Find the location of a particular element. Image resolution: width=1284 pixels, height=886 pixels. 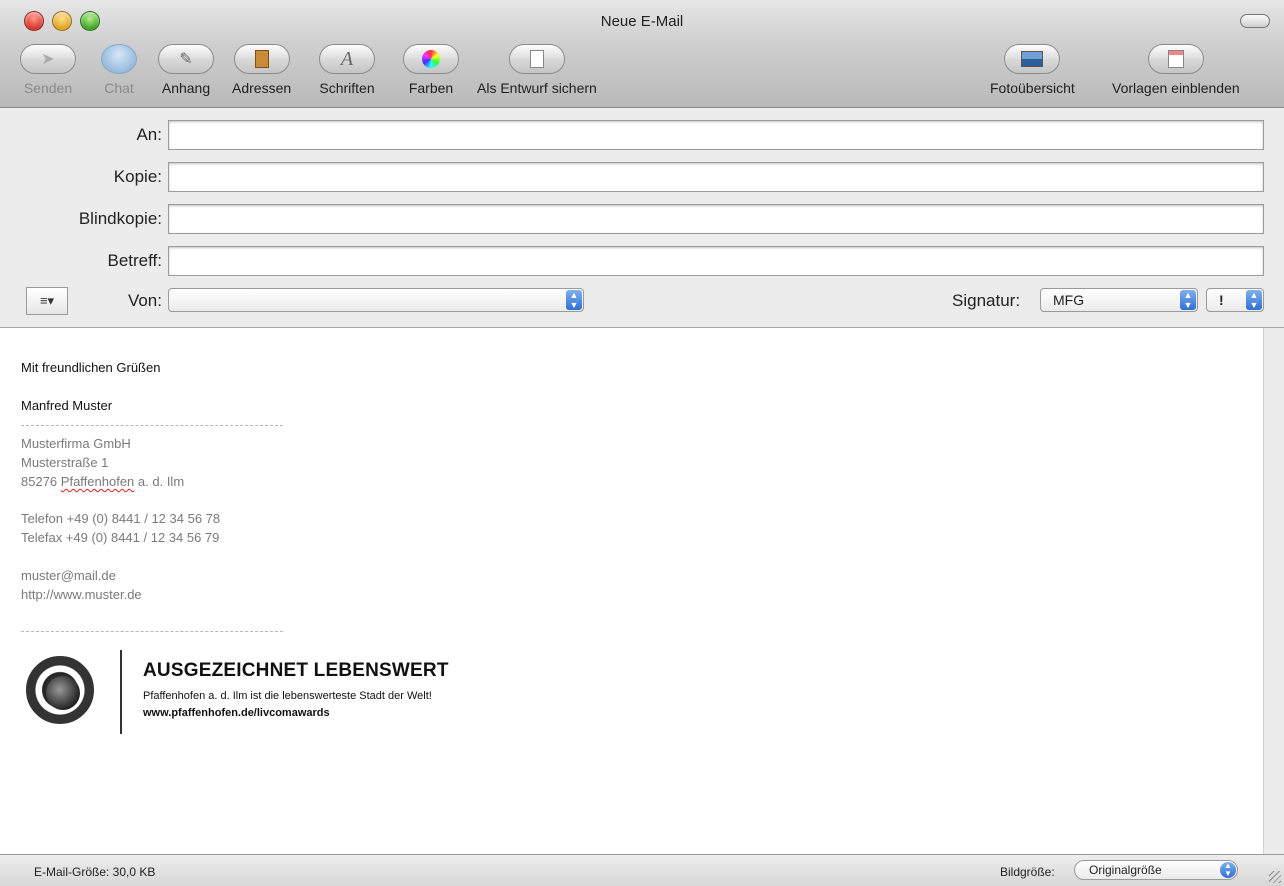

signature-select: MFG ▲ ▼ is located at coordinates (1119, 300).